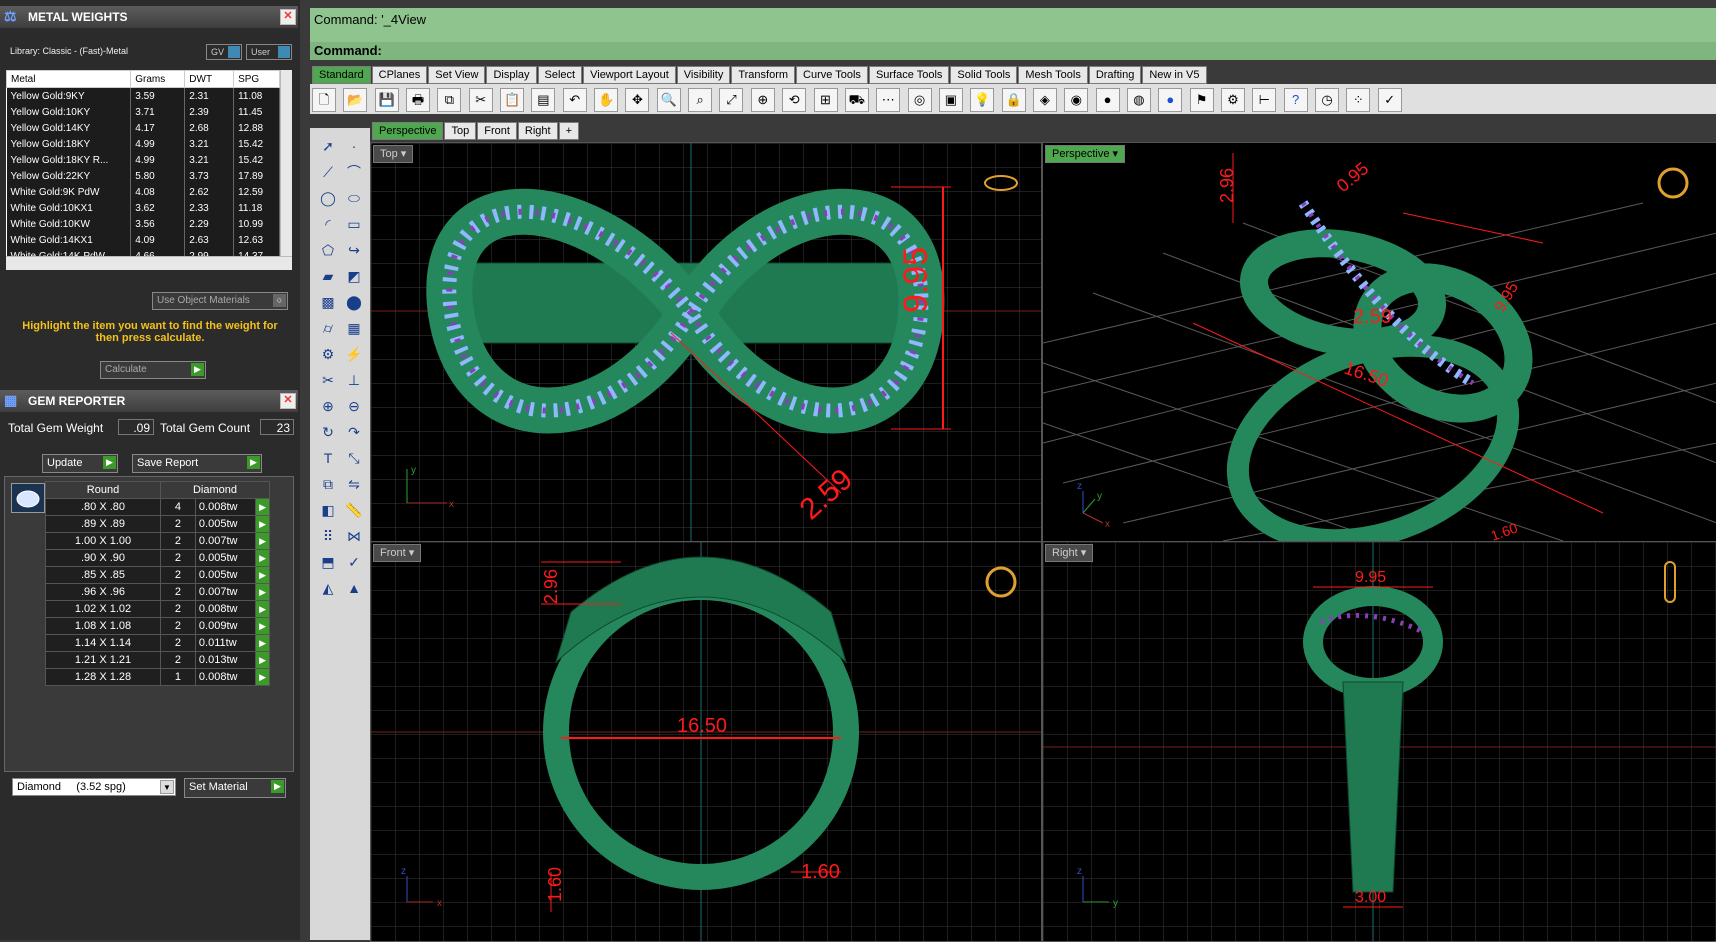 Image resolution: width=1716 pixels, height=942 pixels. Describe the element at coordinates (328, 276) in the screenshot. I see `surface-icon: ▰` at that location.